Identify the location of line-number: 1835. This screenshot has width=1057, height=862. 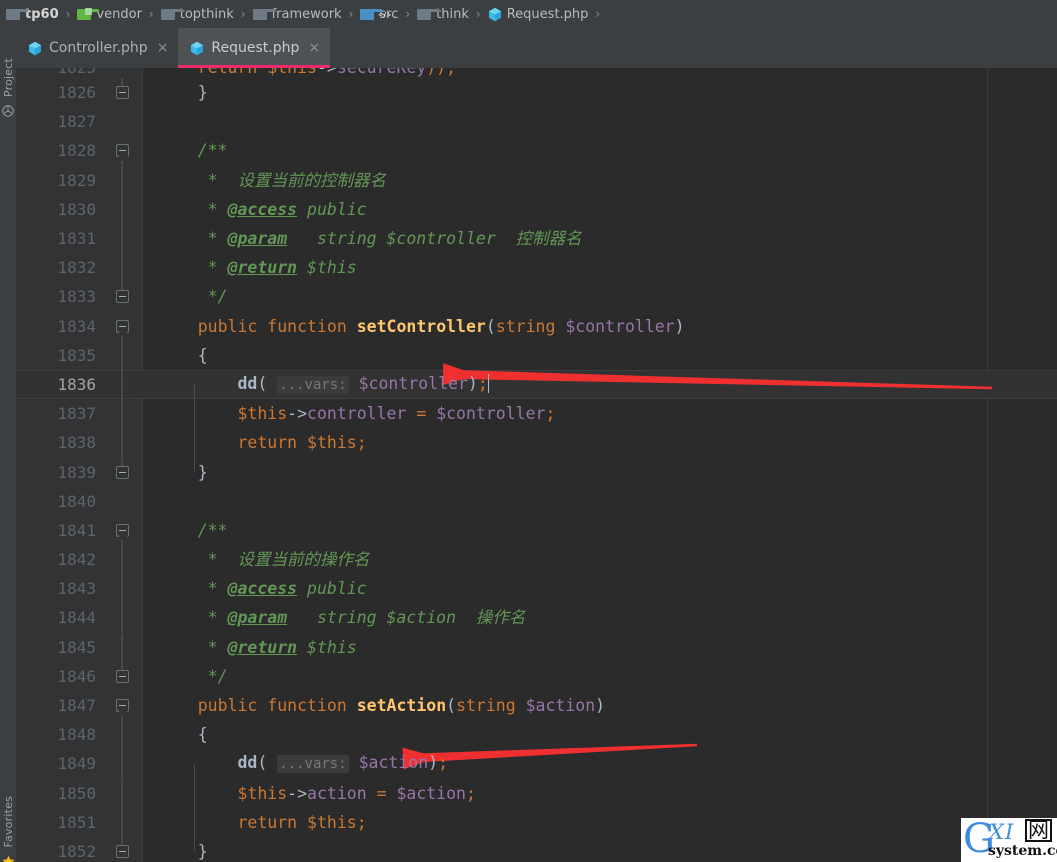
(76, 355).